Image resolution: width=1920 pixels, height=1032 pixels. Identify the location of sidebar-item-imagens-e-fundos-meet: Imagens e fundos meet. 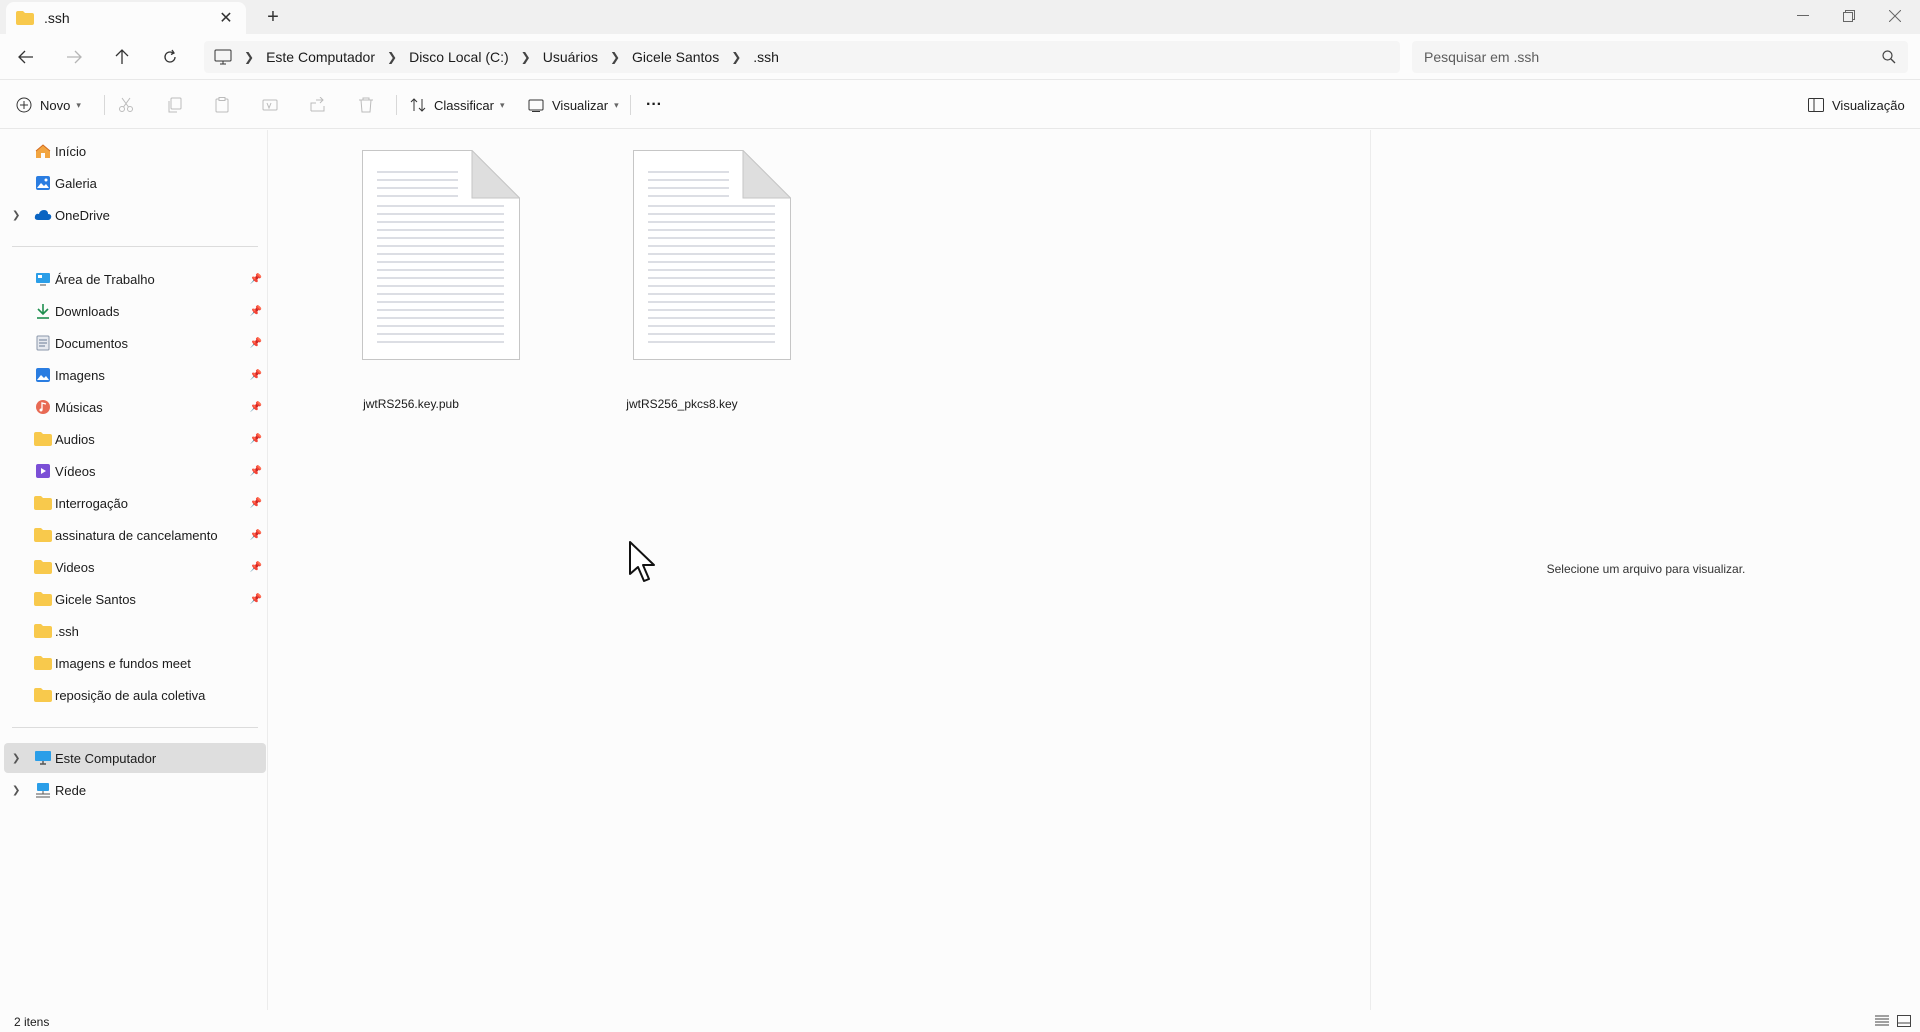
(135, 663).